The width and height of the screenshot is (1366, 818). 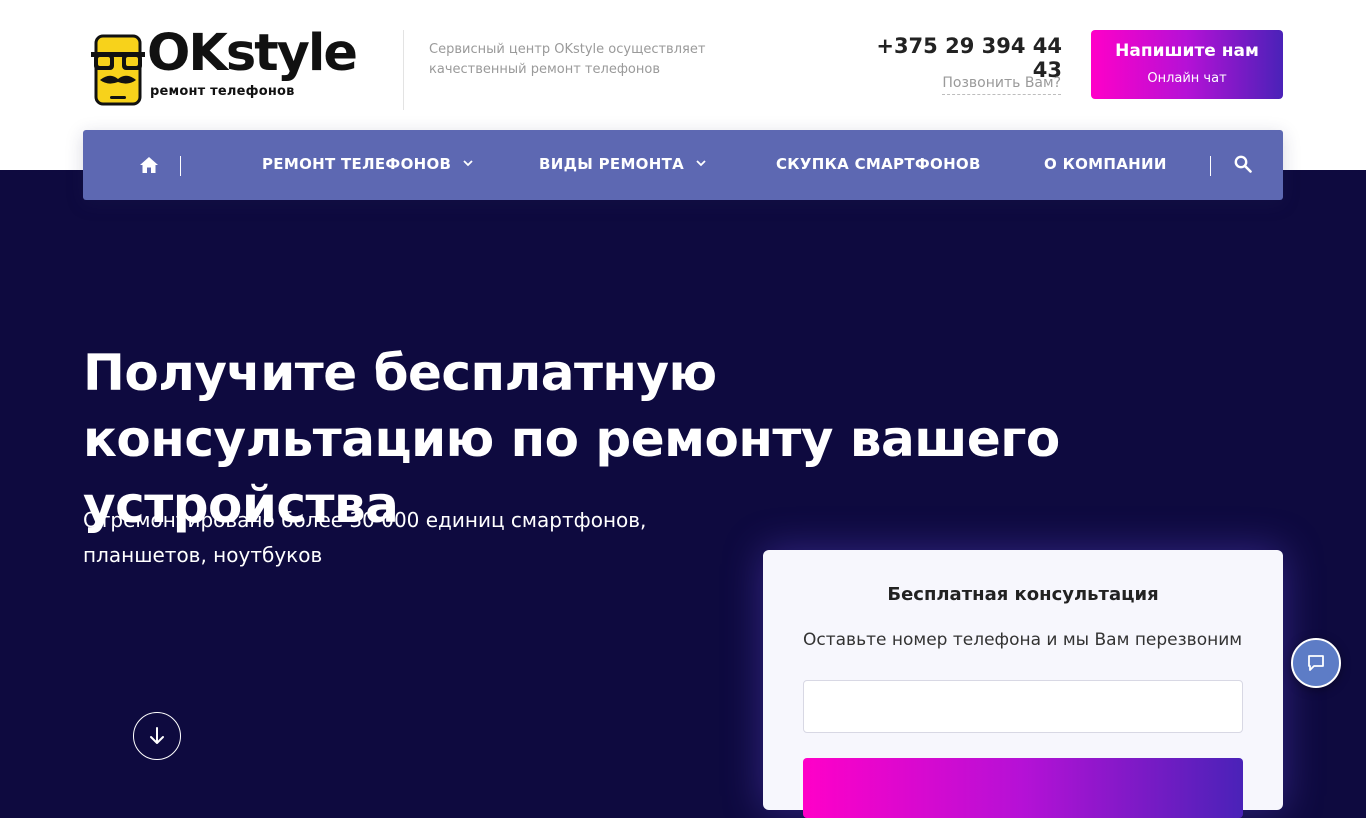 I want to click on arrow-down-icon, so click(x=157, y=735).